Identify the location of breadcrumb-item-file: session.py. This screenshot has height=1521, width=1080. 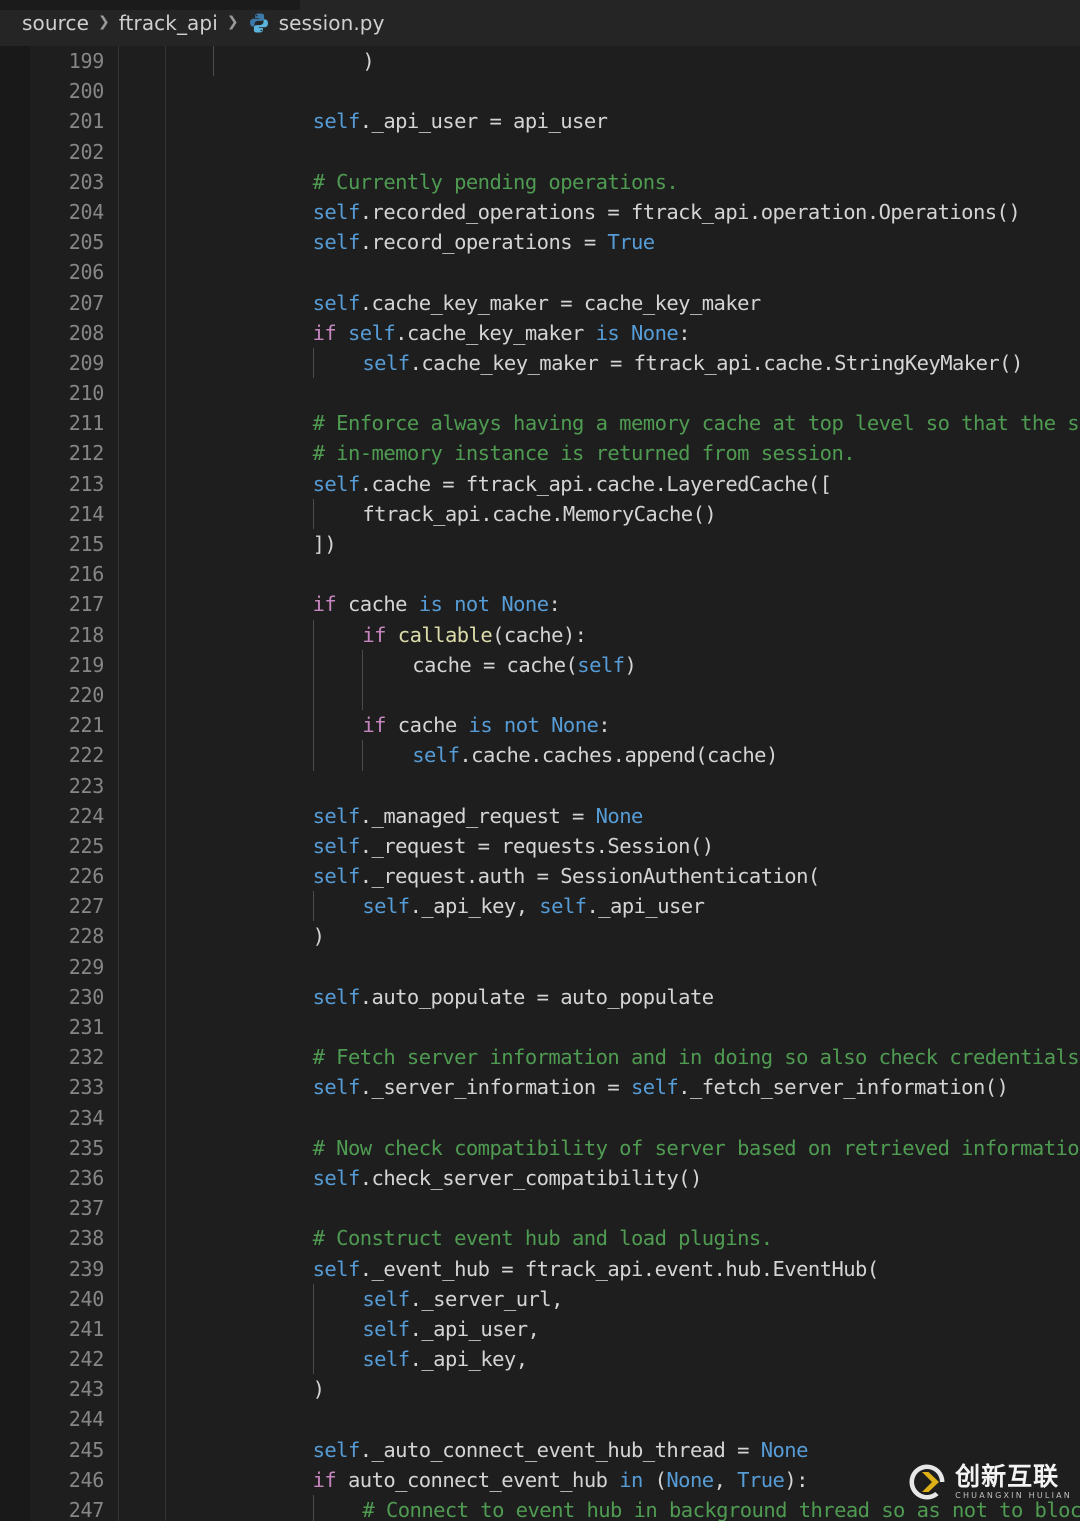
(316, 23).